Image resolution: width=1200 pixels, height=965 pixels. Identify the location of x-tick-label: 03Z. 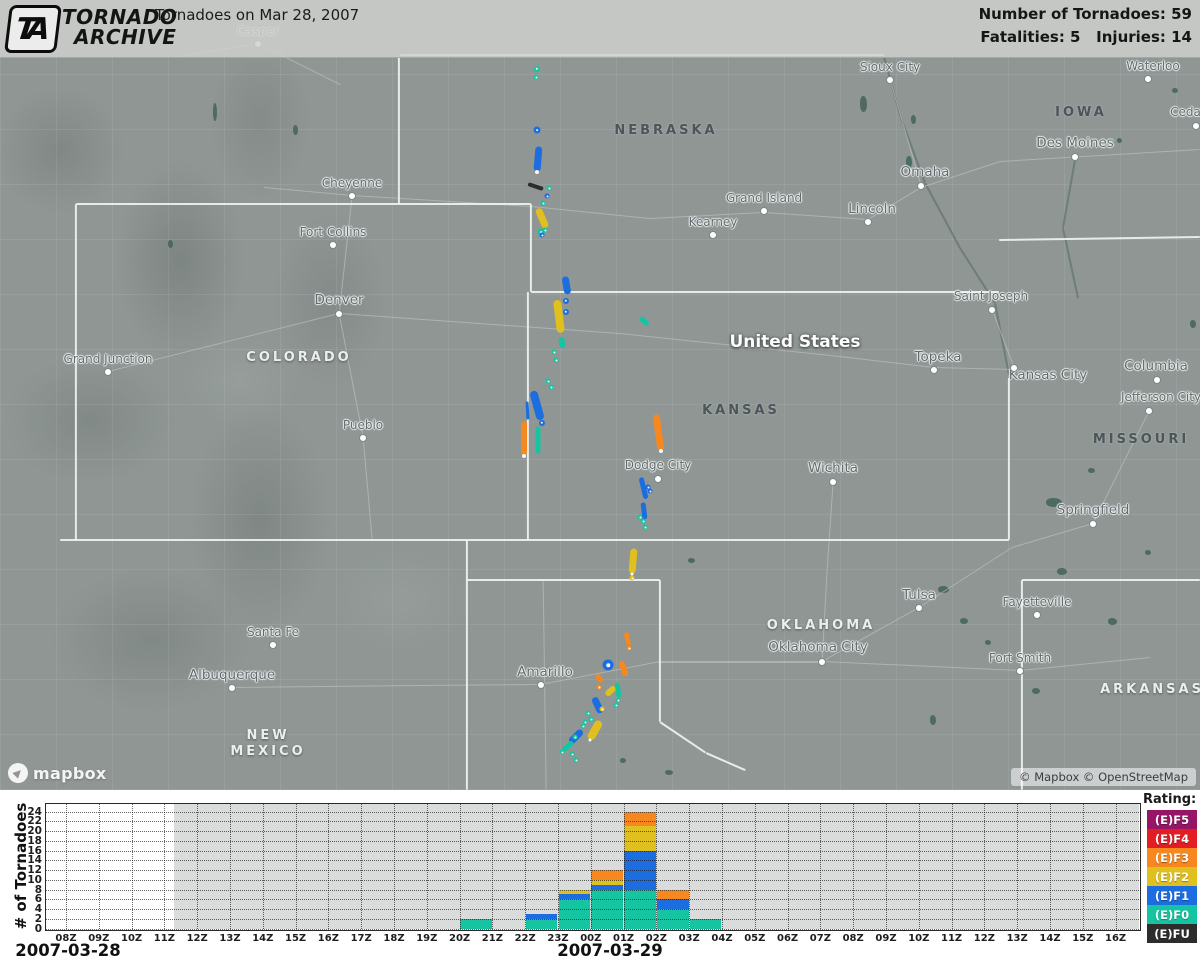
(689, 938).